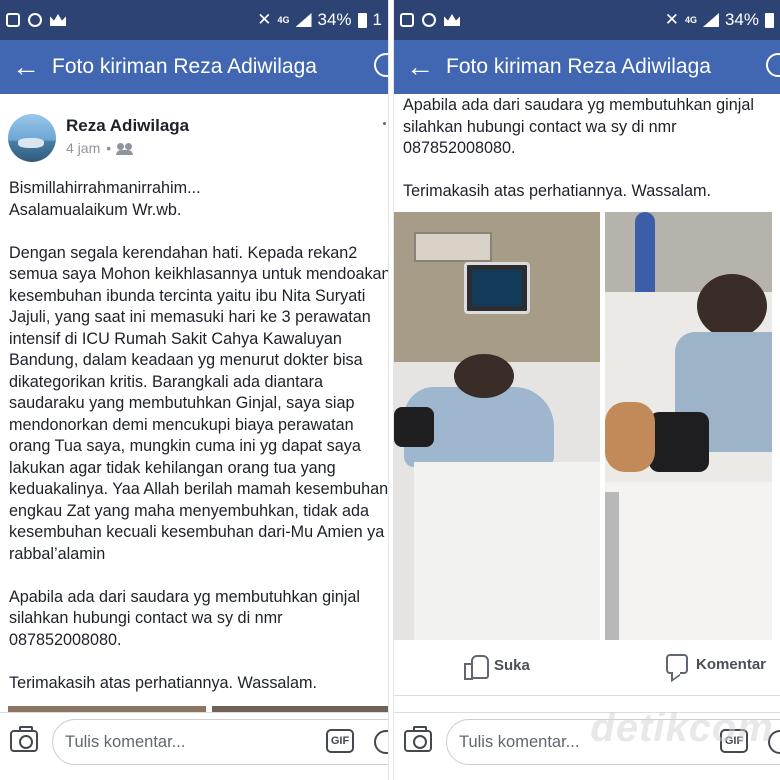 The image size is (780, 780). I want to click on post-meta: 4 jam •, so click(100, 148).